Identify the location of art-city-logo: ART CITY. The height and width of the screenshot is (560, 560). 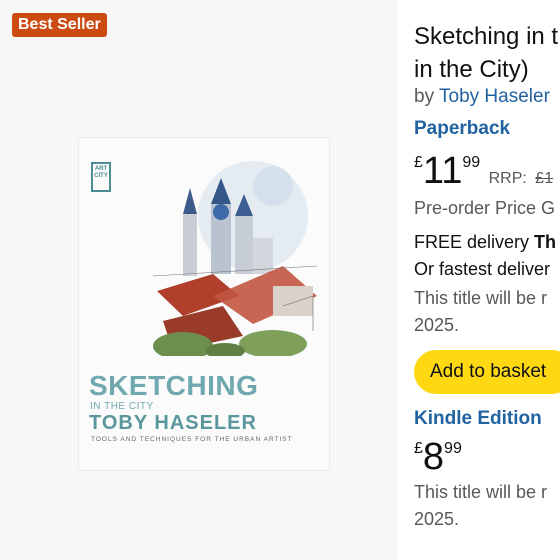
(101, 177).